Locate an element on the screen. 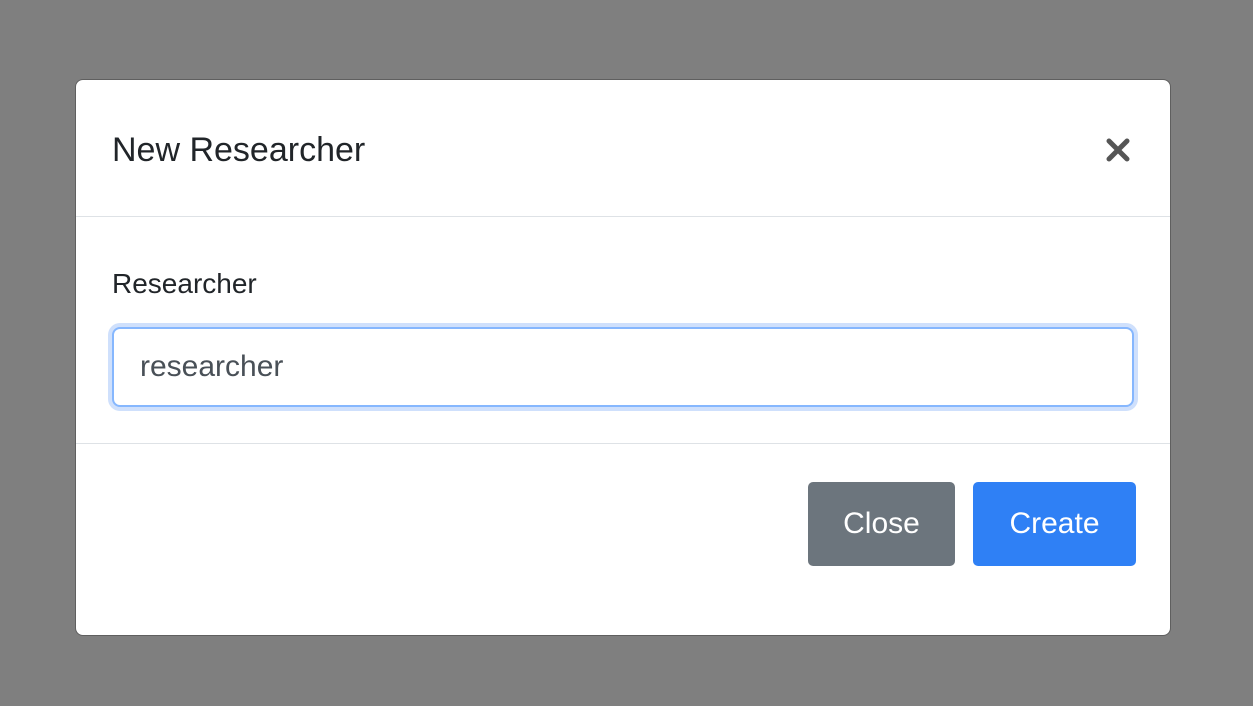  researcher-input is located at coordinates (623, 367).